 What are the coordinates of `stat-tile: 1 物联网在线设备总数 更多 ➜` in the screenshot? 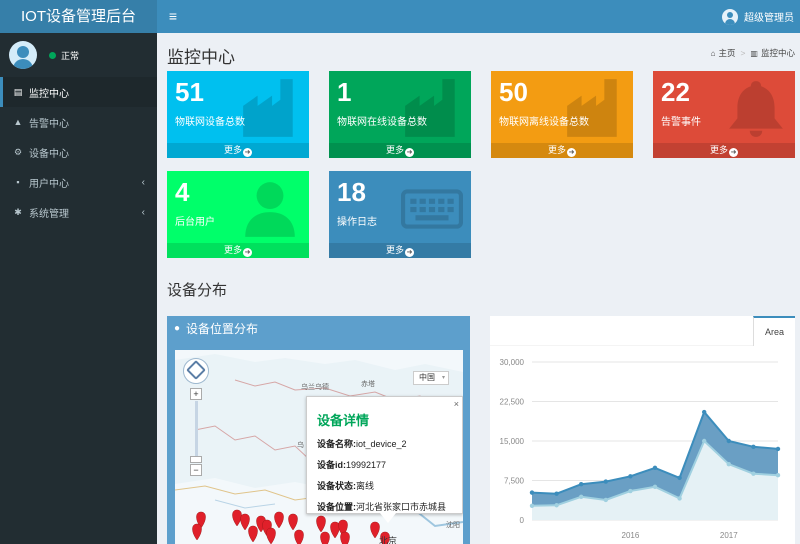 It's located at (400, 114).